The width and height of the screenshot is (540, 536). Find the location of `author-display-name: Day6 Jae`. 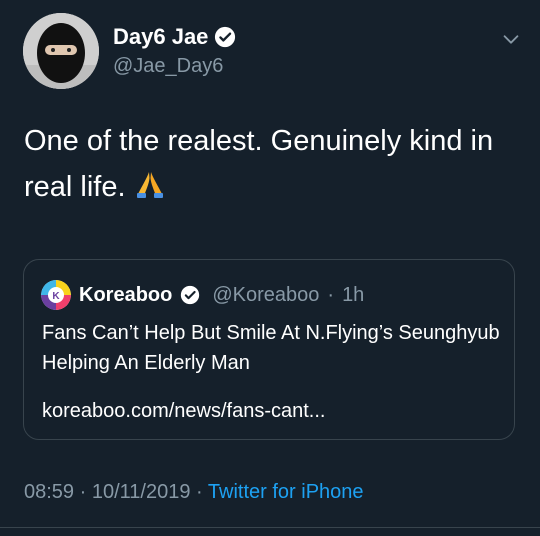

author-display-name: Day6 Jae is located at coordinates (160, 37).